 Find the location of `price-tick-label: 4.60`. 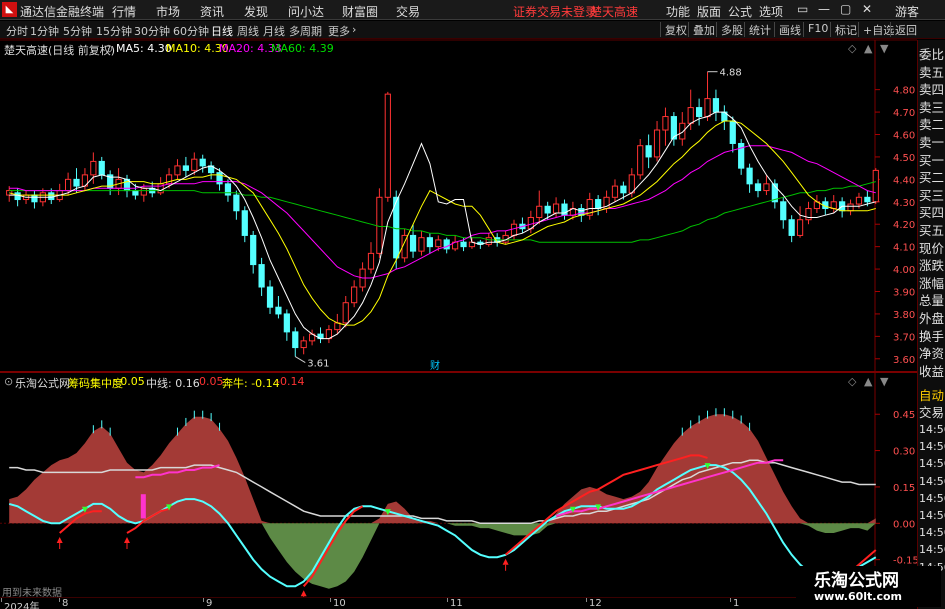

price-tick-label: 4.60 is located at coordinates (904, 136).